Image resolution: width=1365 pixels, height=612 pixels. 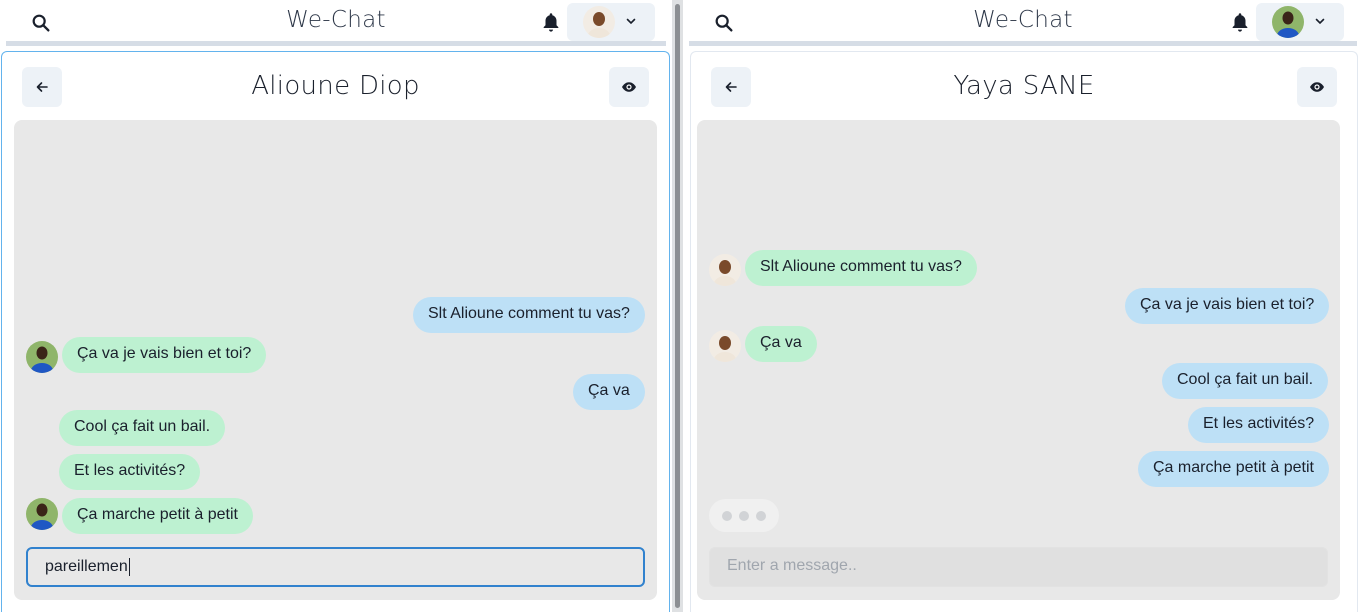 I want to click on message-input-value: pareillemen, so click(x=86, y=566).